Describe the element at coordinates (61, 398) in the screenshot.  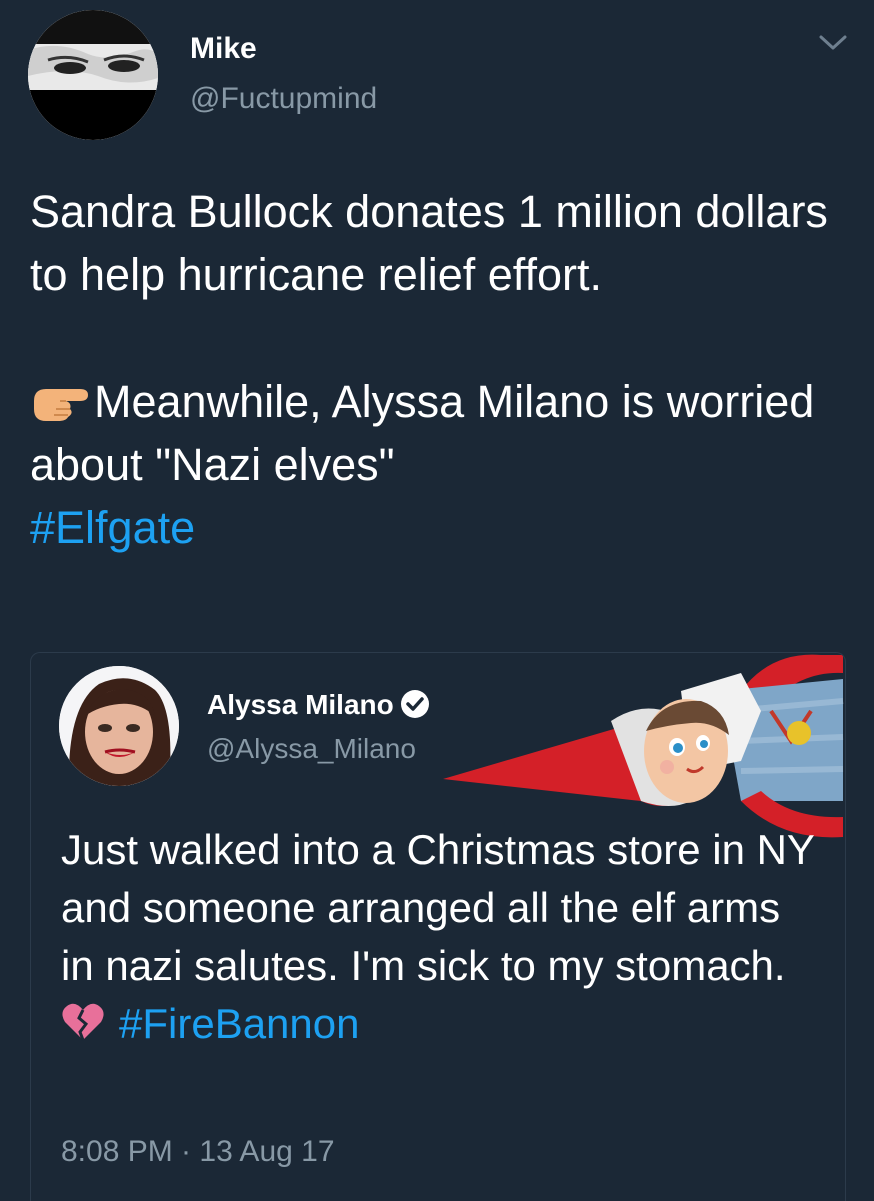
I see `pointing-right-hand-icon` at that location.